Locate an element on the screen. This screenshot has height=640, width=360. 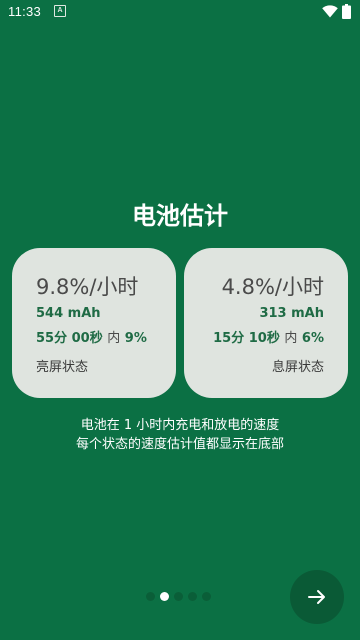
description-line-1: 电池在 1 小时内充电和放电的速度 is located at coordinates (180, 425).